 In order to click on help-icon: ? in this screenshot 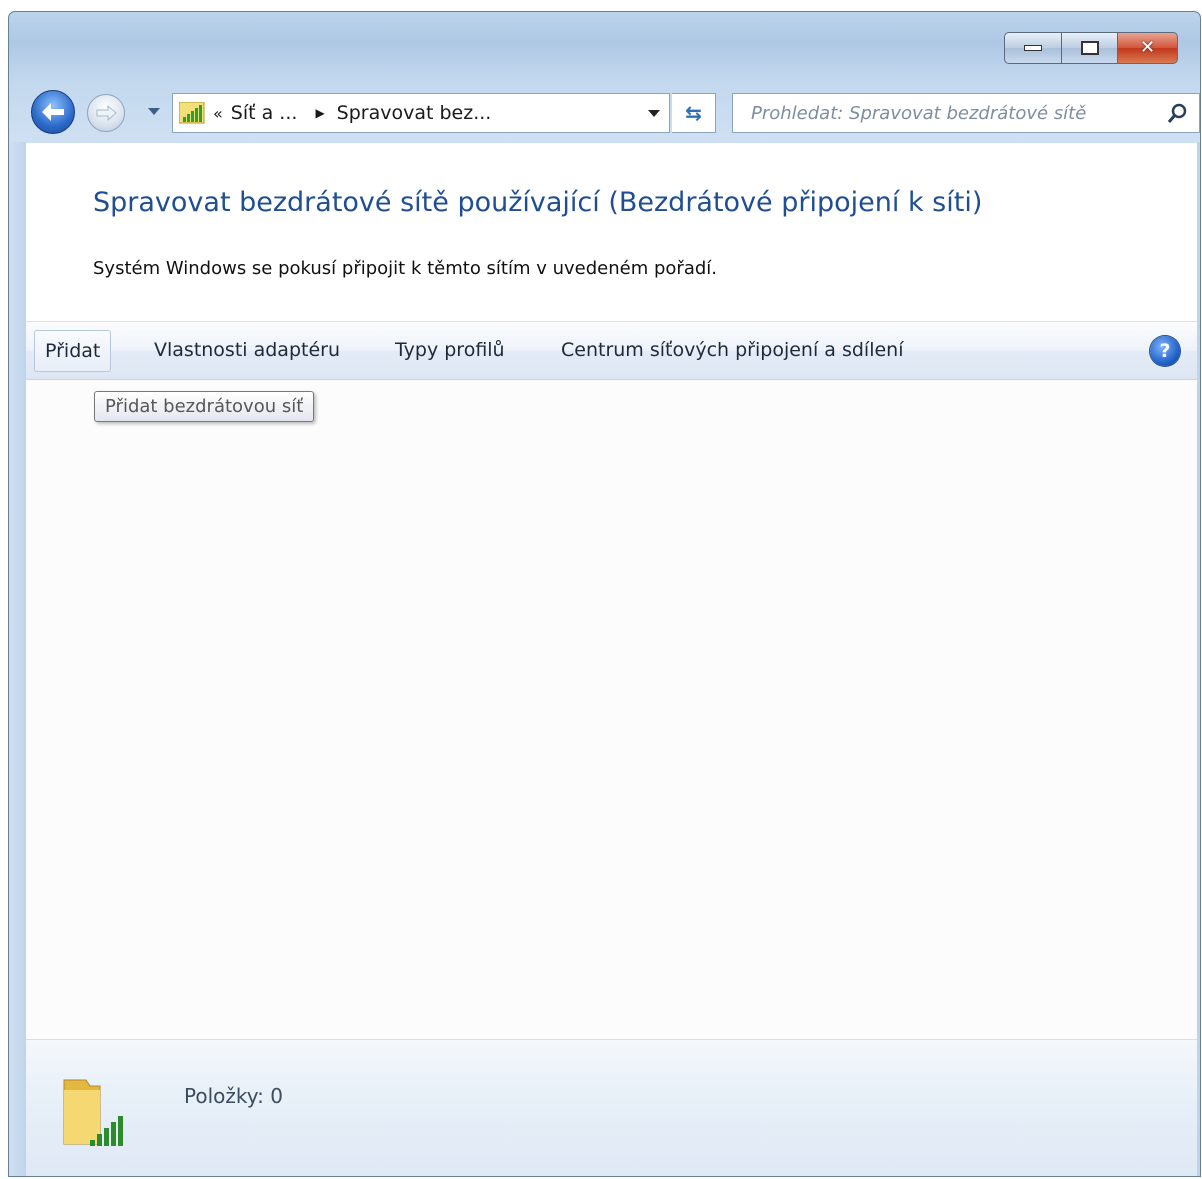, I will do `click(1165, 351)`.